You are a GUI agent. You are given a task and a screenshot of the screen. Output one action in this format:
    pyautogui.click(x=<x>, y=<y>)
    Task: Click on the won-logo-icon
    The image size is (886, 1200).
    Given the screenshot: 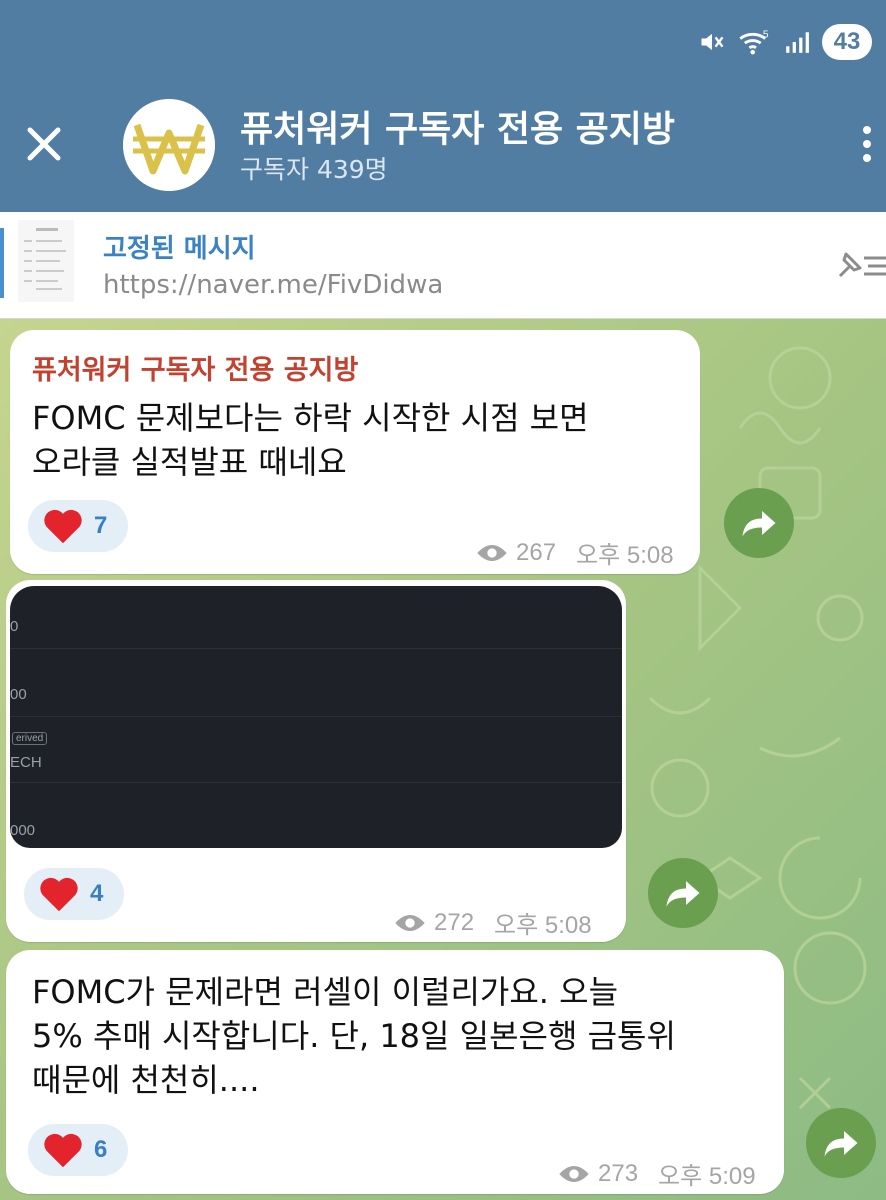 What is the action you would take?
    pyautogui.click(x=169, y=145)
    